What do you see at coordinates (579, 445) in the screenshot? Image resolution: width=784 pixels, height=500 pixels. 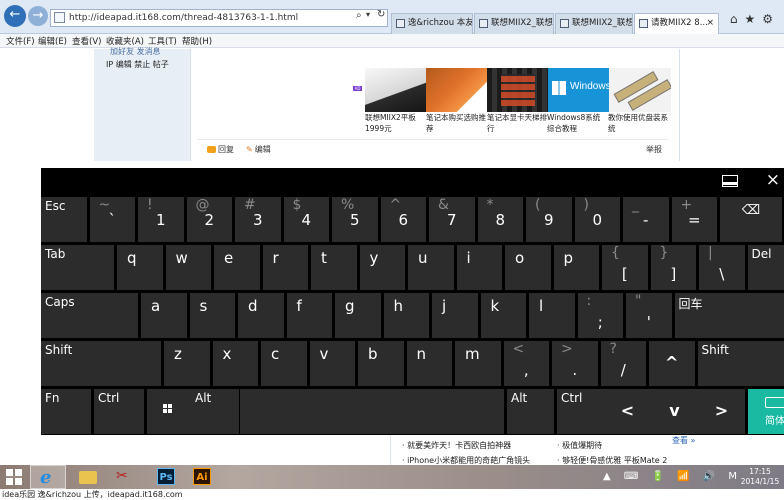 I see `list-item: · 极值爆期待` at bounding box center [579, 445].